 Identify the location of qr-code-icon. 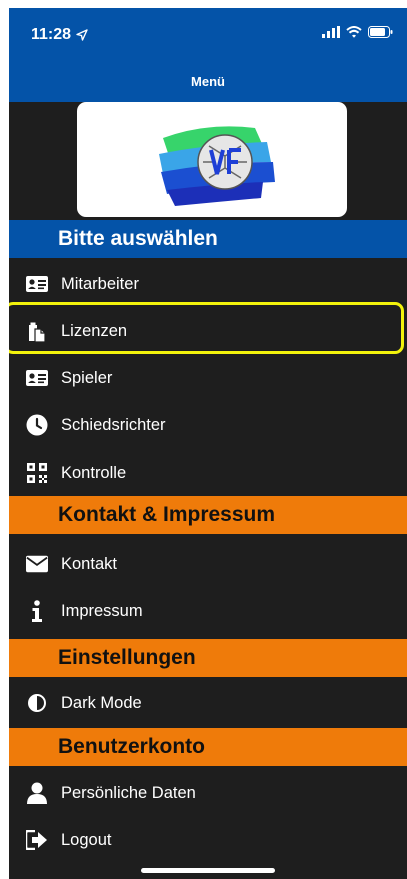
(37, 473).